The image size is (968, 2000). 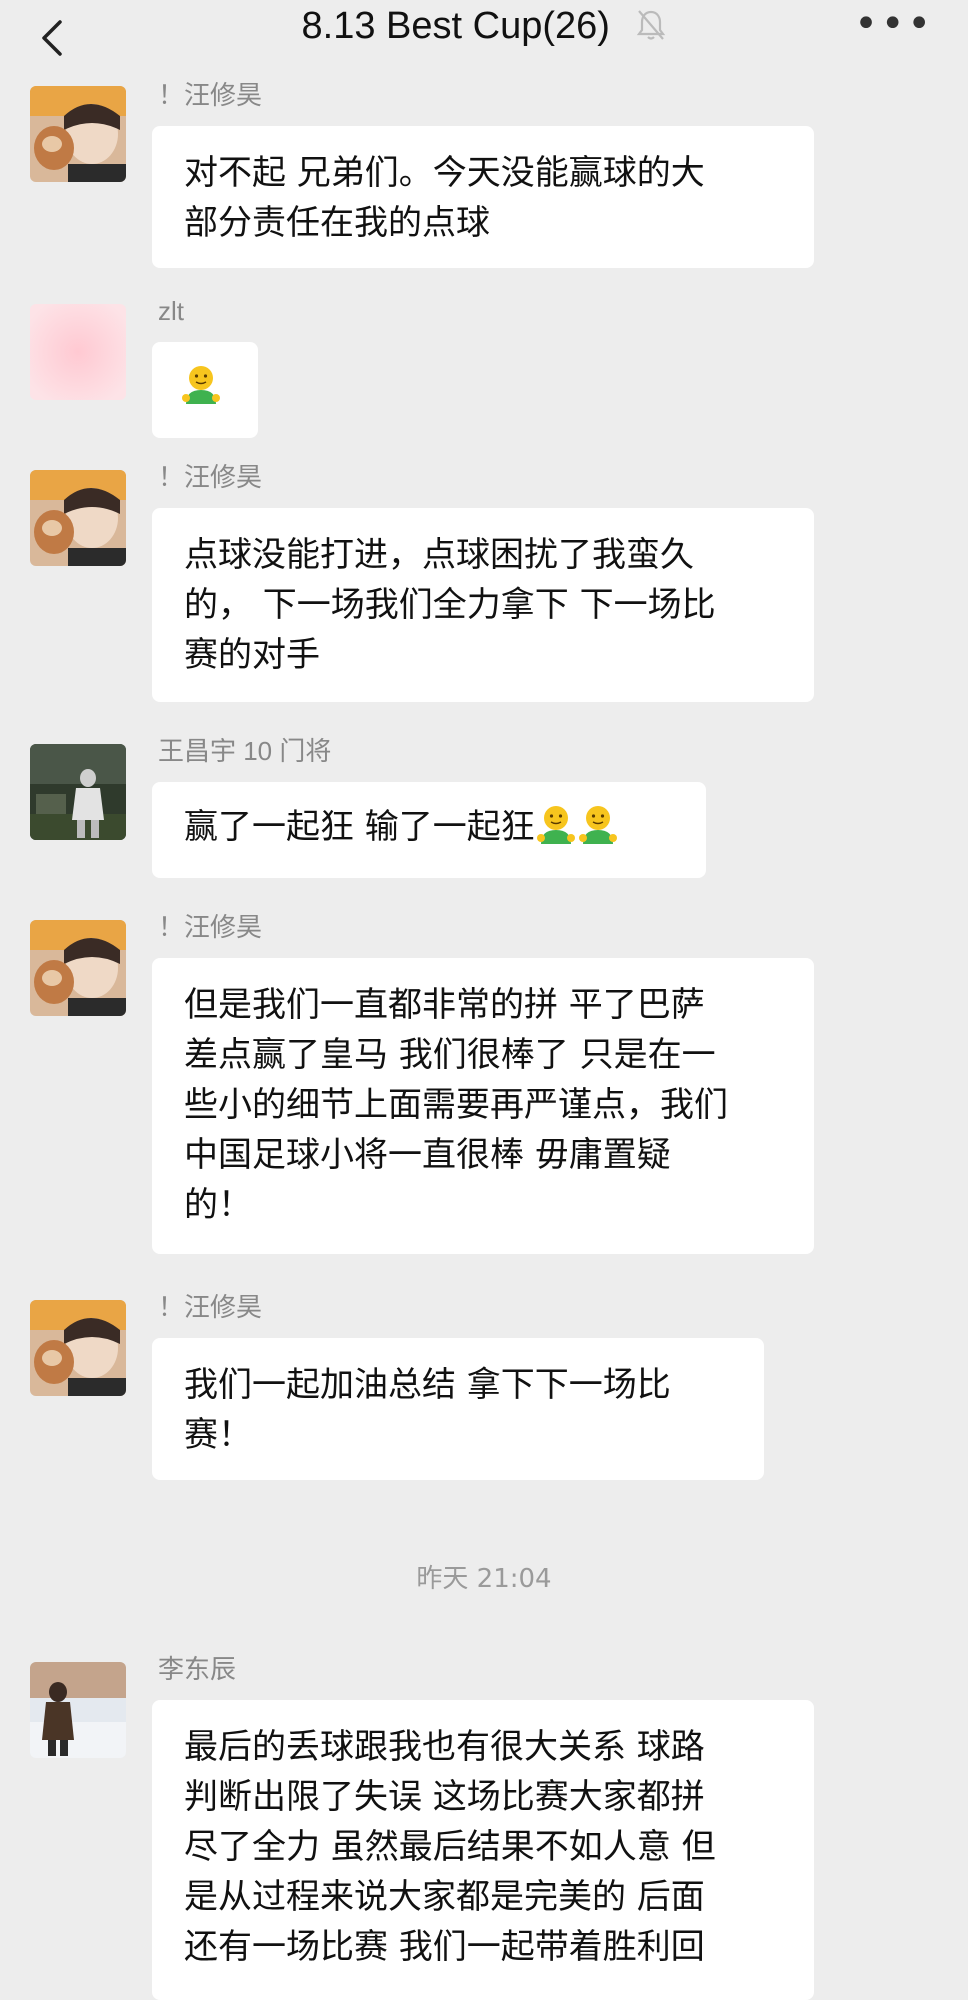 I want to click on message-bubble: 点球没能打进，点球困扰了我蛮久 的， 下一场我们全力拿下 下一场比 赛的对手, so click(x=483, y=605).